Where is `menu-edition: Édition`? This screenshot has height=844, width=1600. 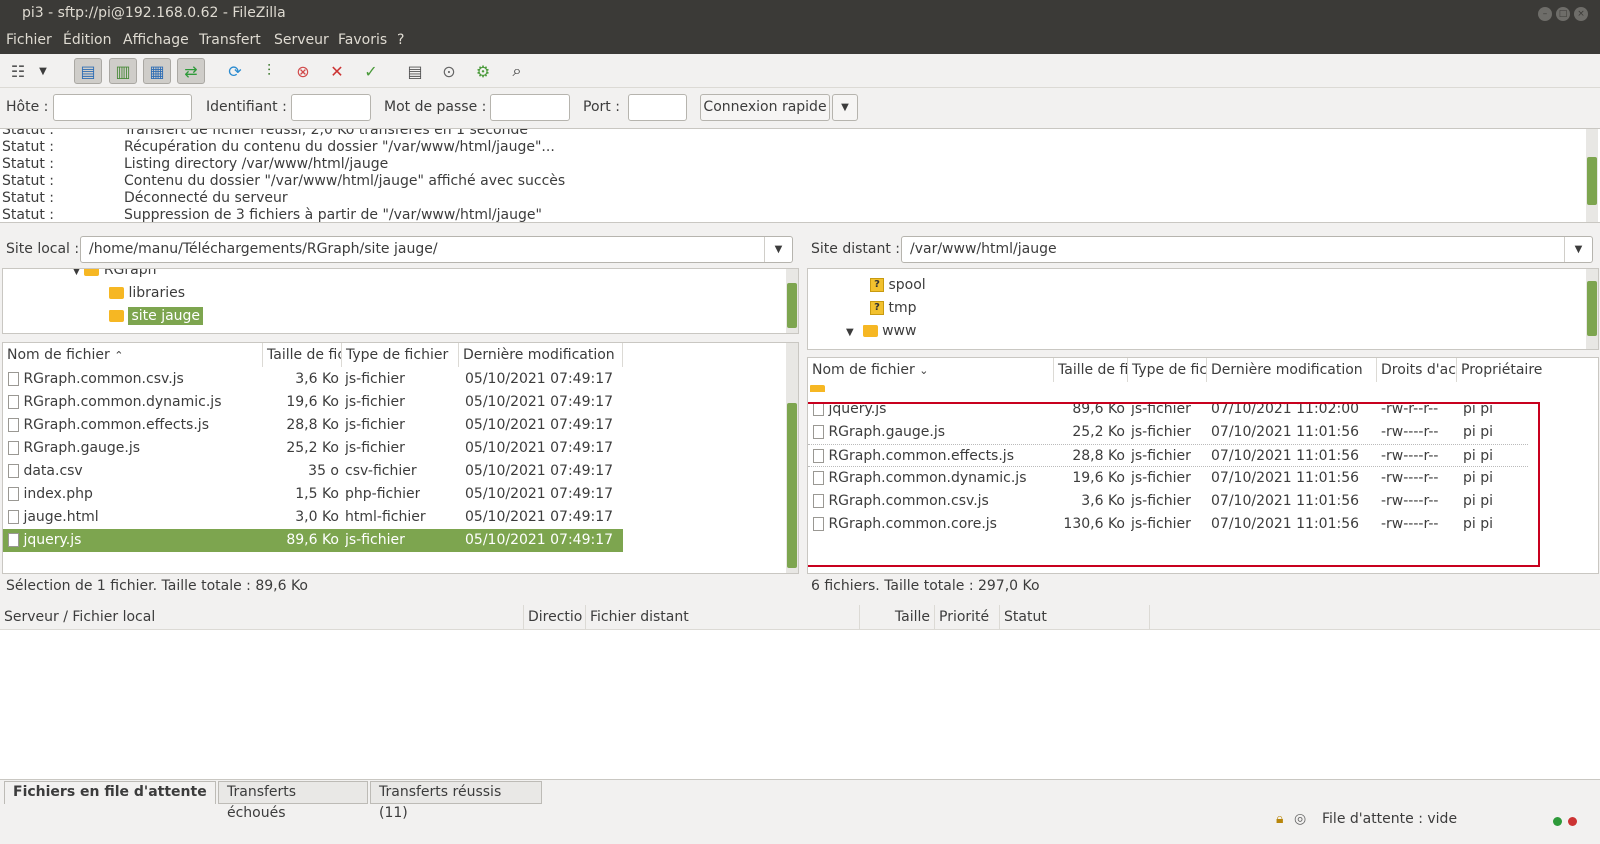 menu-edition: Édition is located at coordinates (87, 40).